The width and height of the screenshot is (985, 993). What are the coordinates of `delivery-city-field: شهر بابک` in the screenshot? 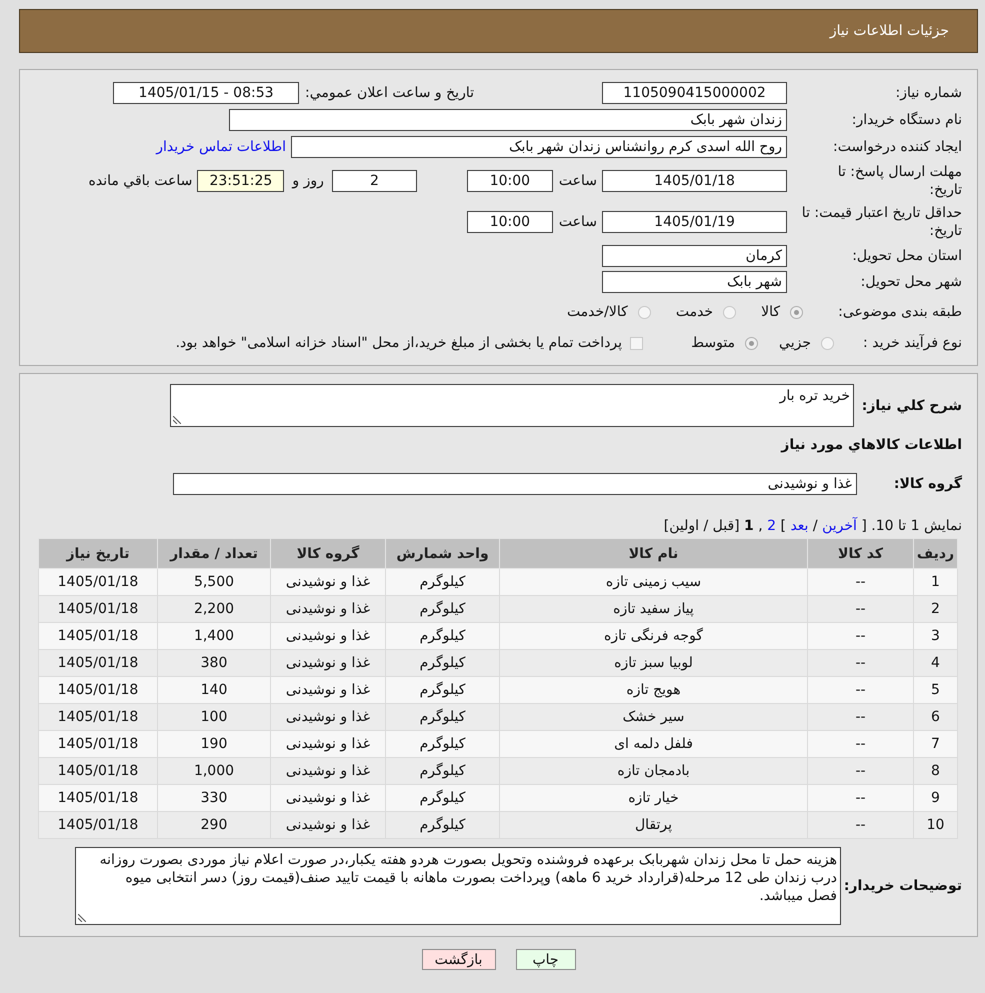 It's located at (694, 282).